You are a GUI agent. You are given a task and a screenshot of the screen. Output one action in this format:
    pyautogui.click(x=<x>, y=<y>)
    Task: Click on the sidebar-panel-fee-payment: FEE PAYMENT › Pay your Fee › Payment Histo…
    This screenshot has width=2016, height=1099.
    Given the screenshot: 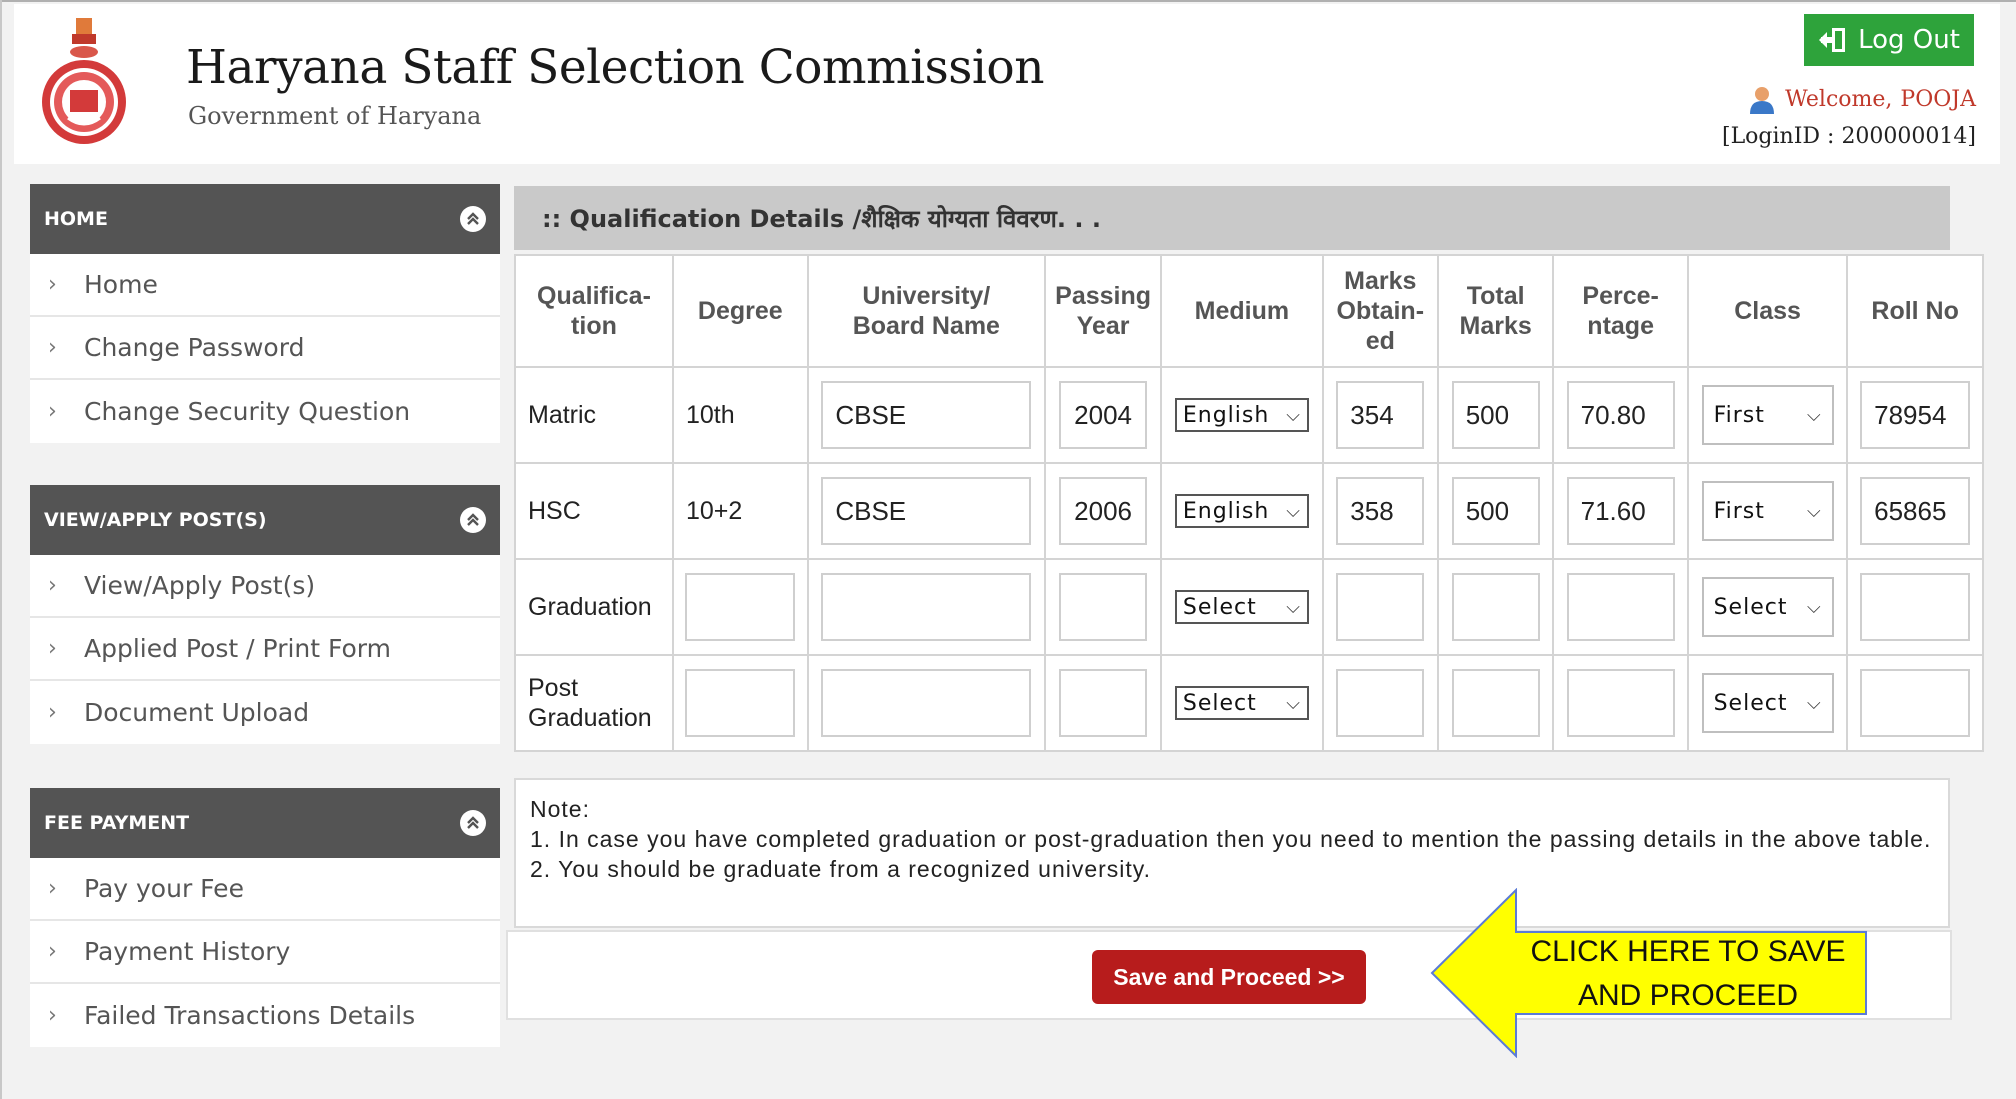 What is the action you would take?
    pyautogui.click(x=265, y=917)
    